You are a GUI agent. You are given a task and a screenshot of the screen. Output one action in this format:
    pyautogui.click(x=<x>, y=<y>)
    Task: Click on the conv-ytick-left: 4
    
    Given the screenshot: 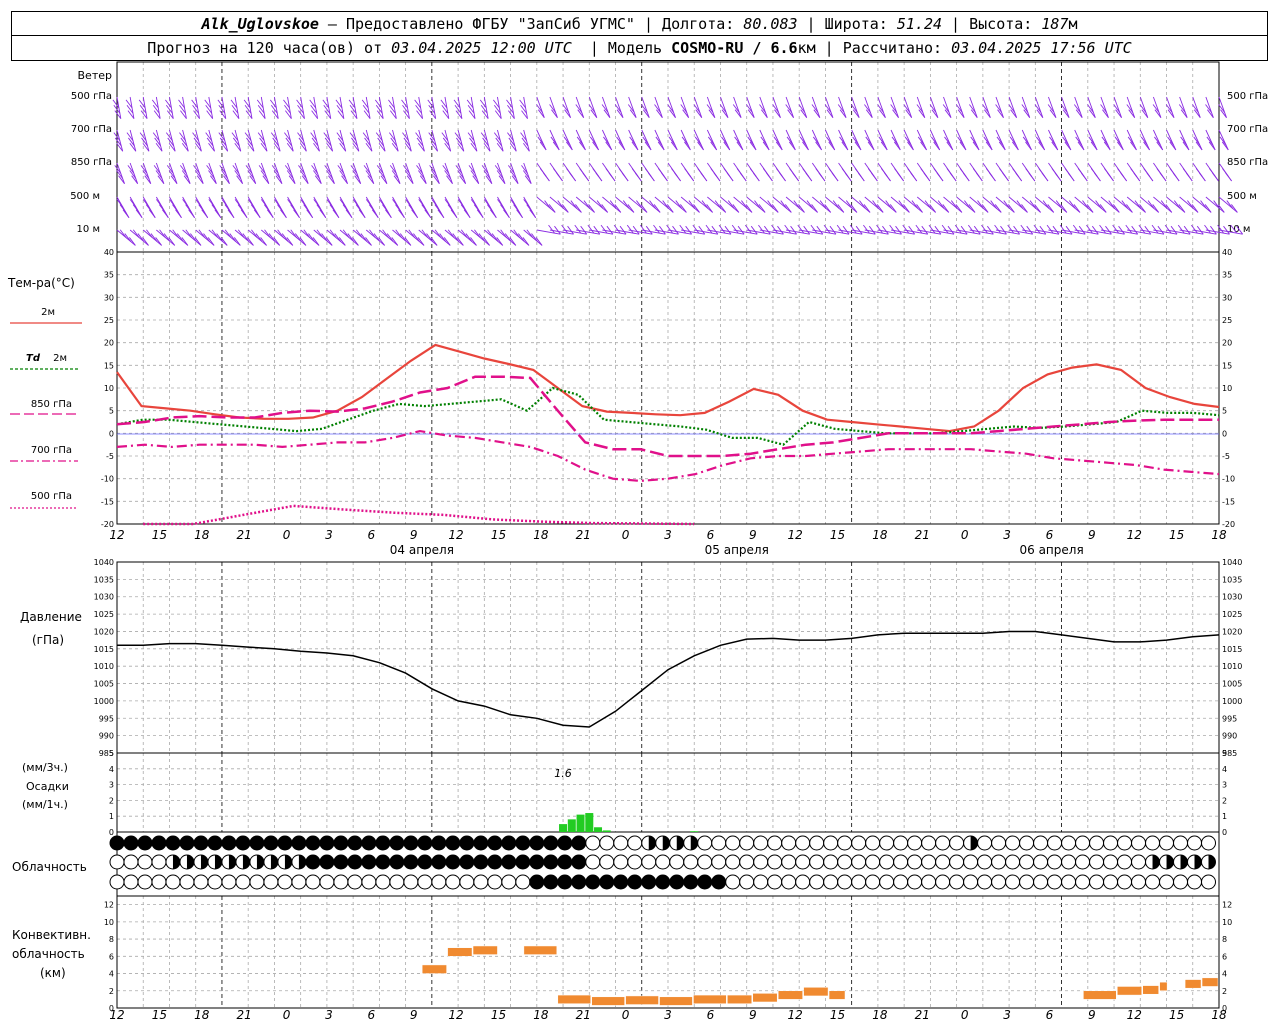 What is the action you would take?
    pyautogui.click(x=111, y=974)
    